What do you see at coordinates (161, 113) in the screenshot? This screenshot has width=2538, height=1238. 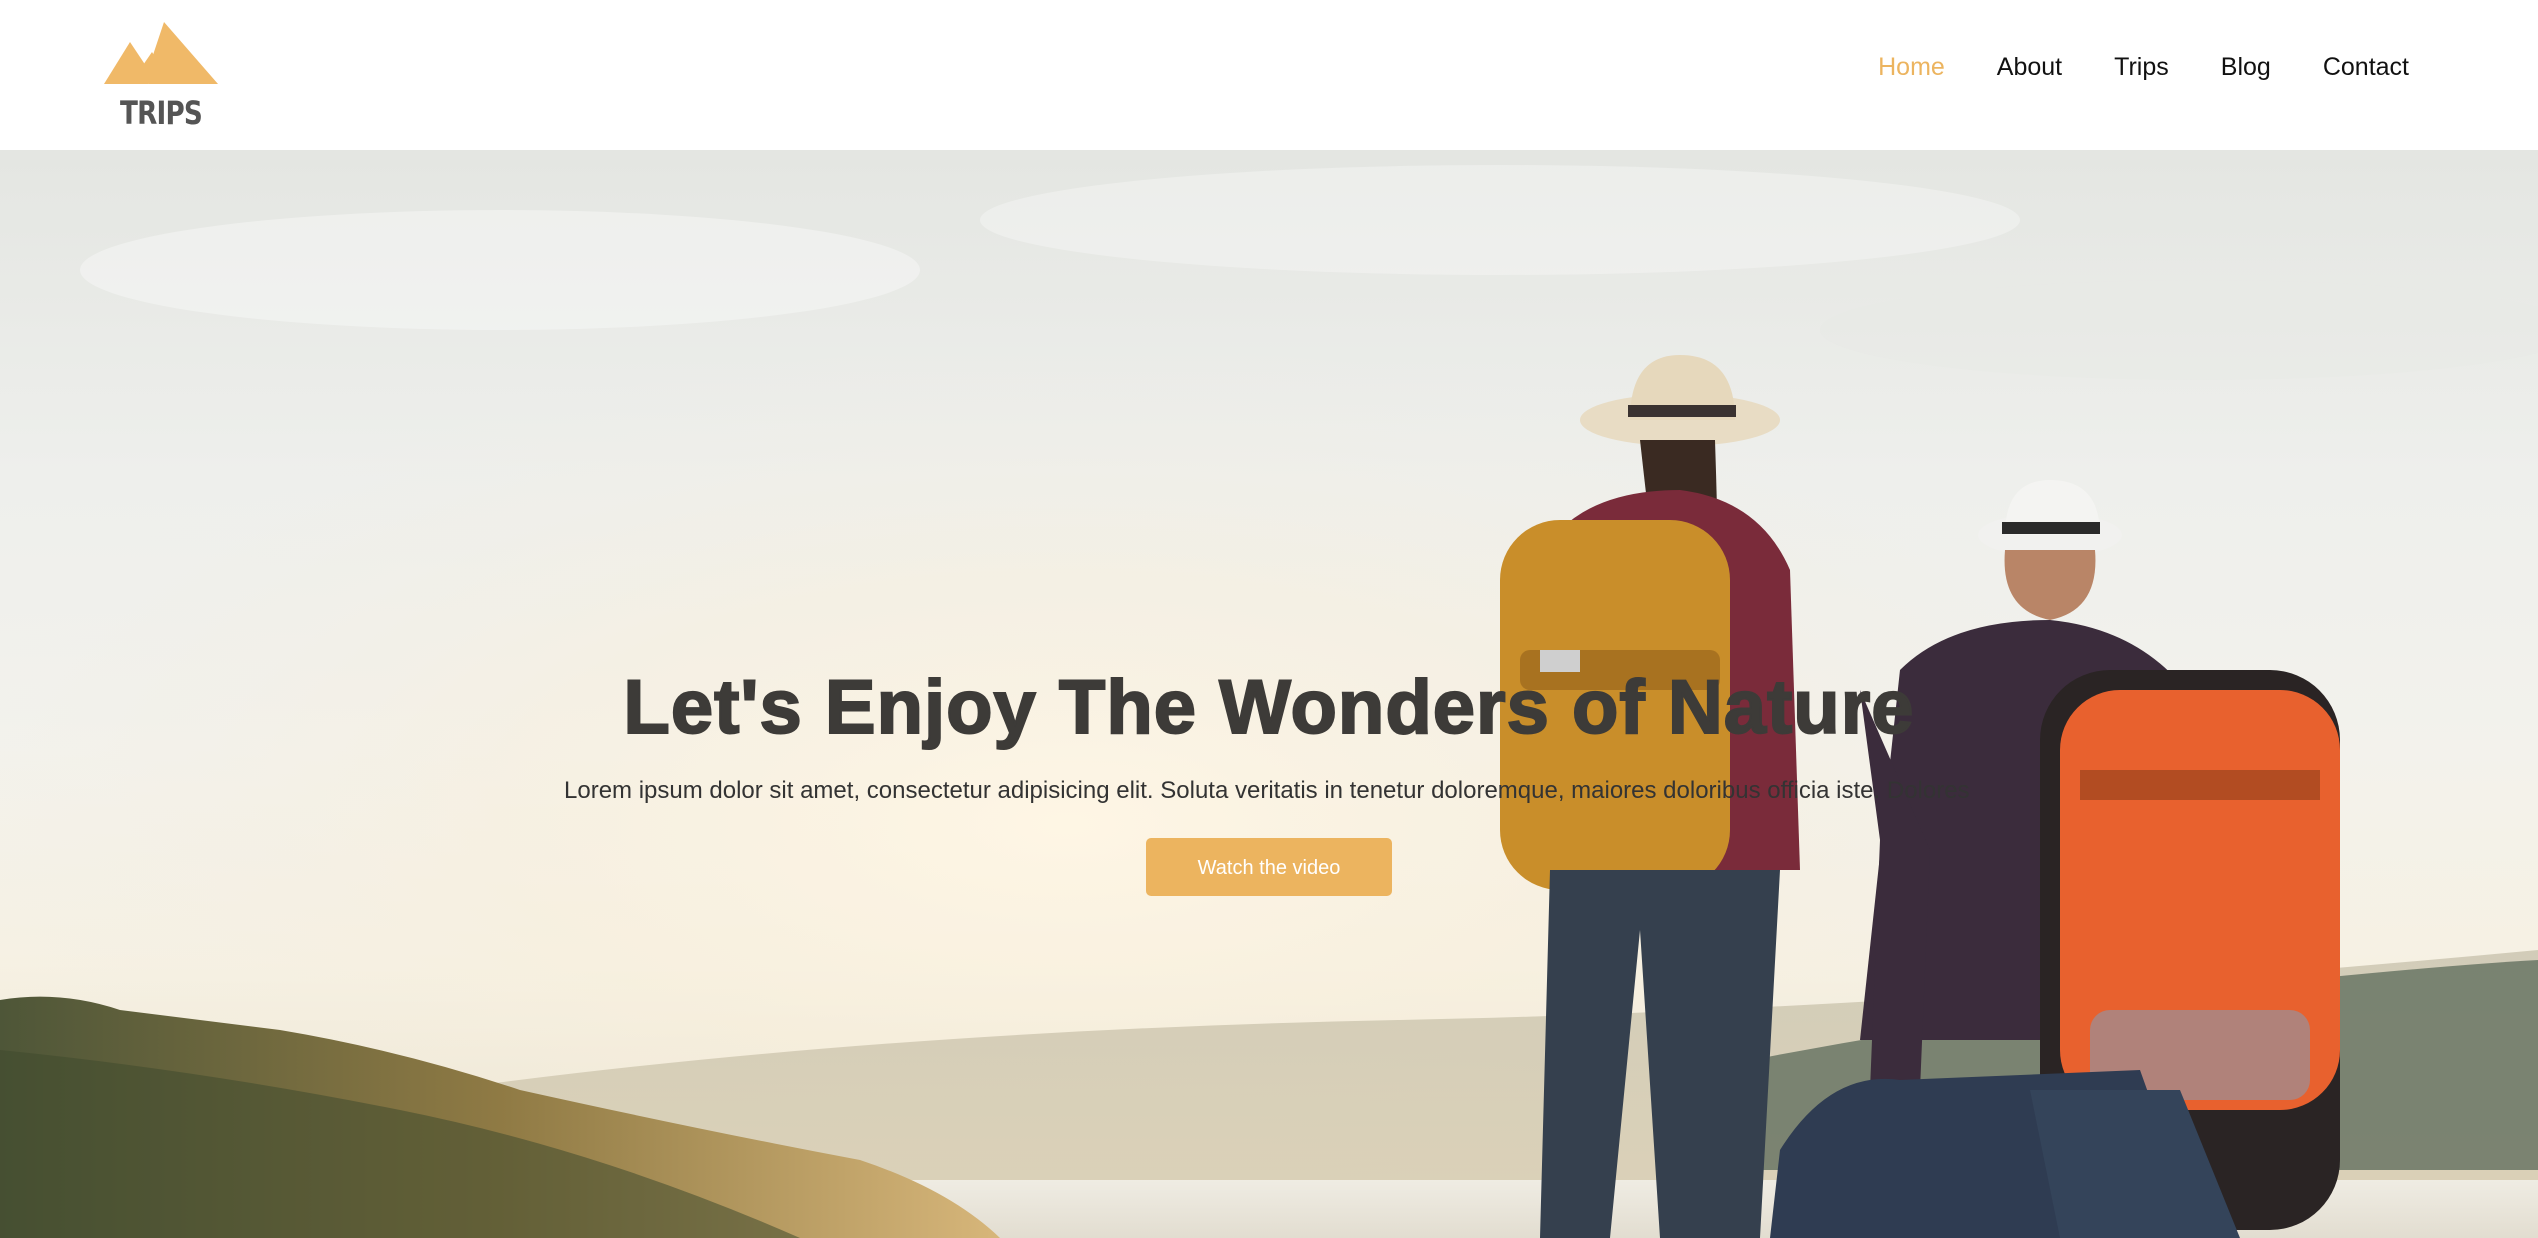 I see `logo-text: TRIPS` at bounding box center [161, 113].